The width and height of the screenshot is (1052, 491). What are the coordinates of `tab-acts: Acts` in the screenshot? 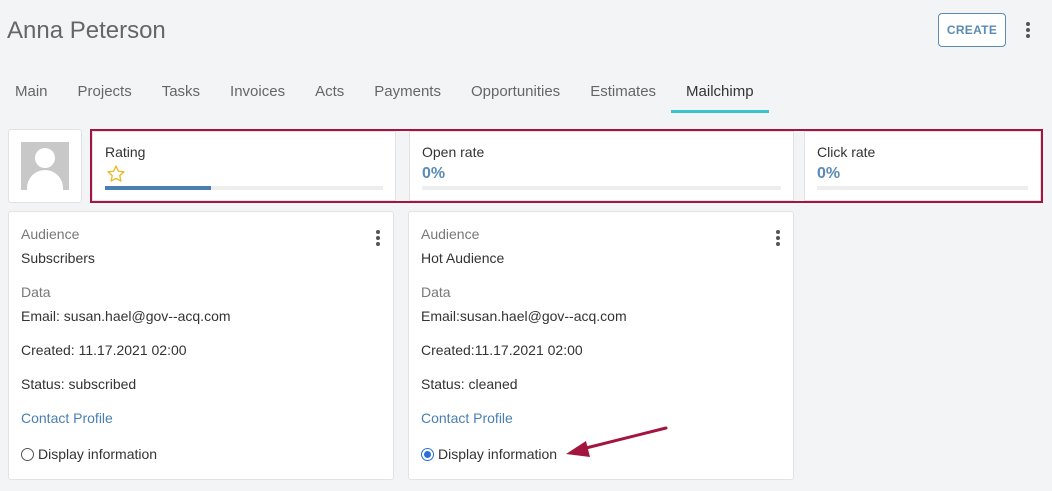 It's located at (329, 92).